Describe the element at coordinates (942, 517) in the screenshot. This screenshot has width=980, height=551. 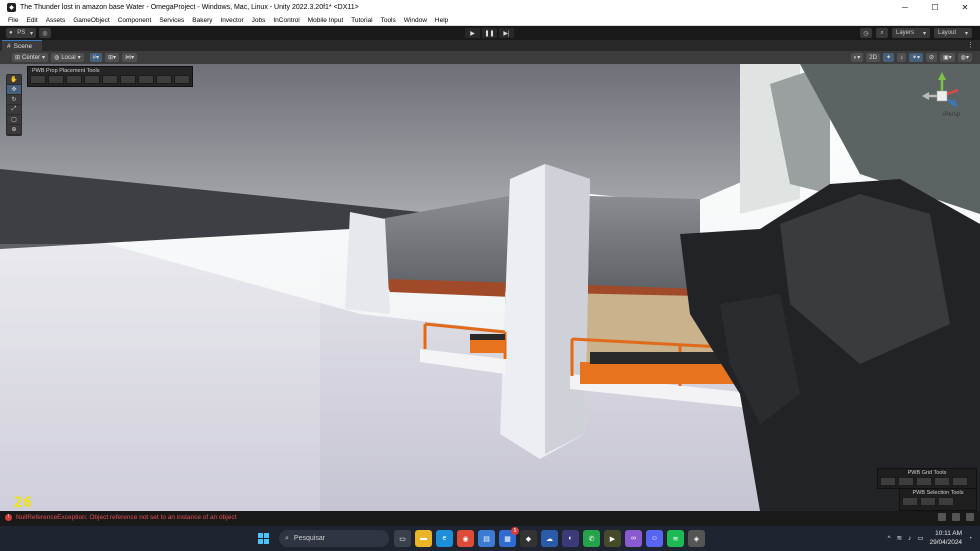
I see `progress-icon` at that location.